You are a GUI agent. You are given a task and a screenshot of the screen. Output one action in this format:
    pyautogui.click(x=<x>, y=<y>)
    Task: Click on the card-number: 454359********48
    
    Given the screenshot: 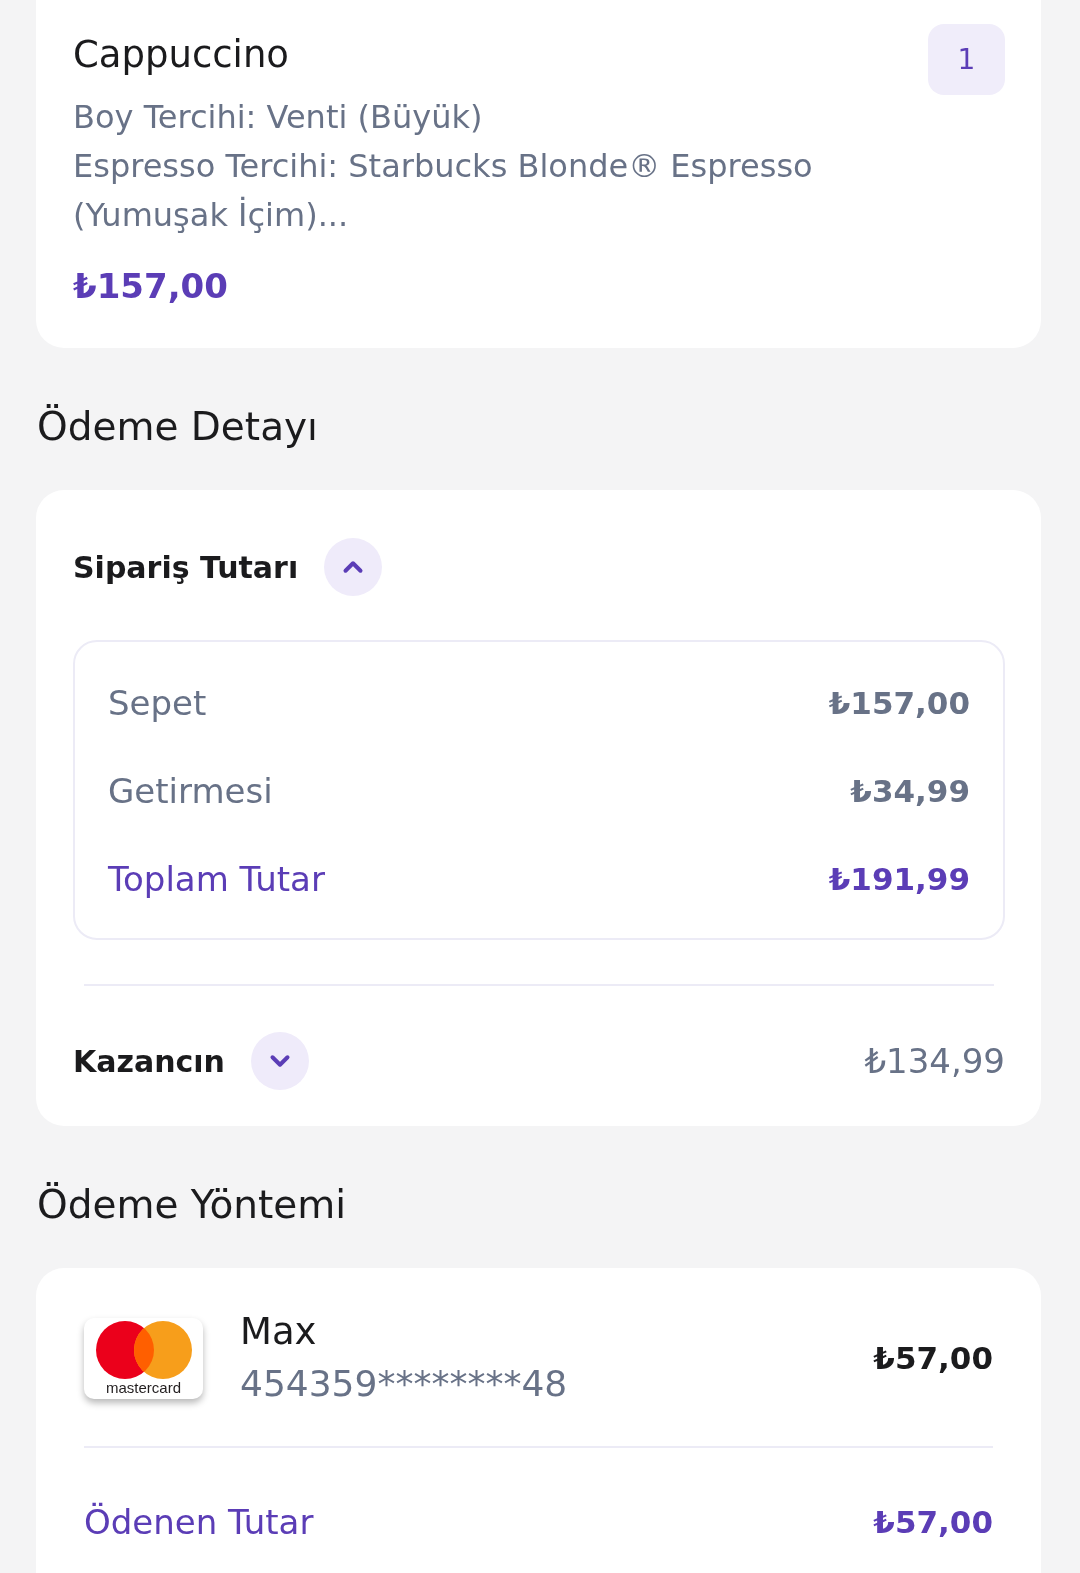 What is the action you would take?
    pyautogui.click(x=404, y=1384)
    